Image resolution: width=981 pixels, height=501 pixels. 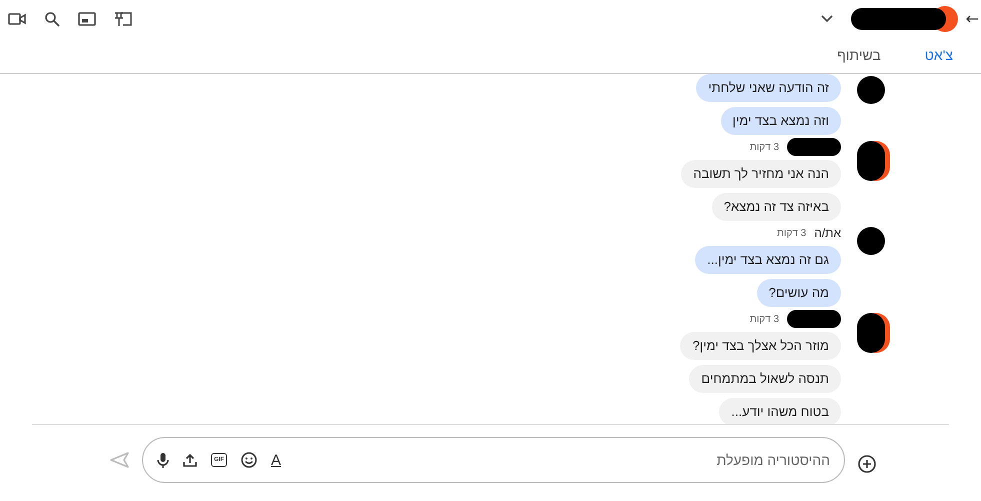 What do you see at coordinates (768, 88) in the screenshot?
I see `message-bubble: זה הודעה שאני שלחתי` at bounding box center [768, 88].